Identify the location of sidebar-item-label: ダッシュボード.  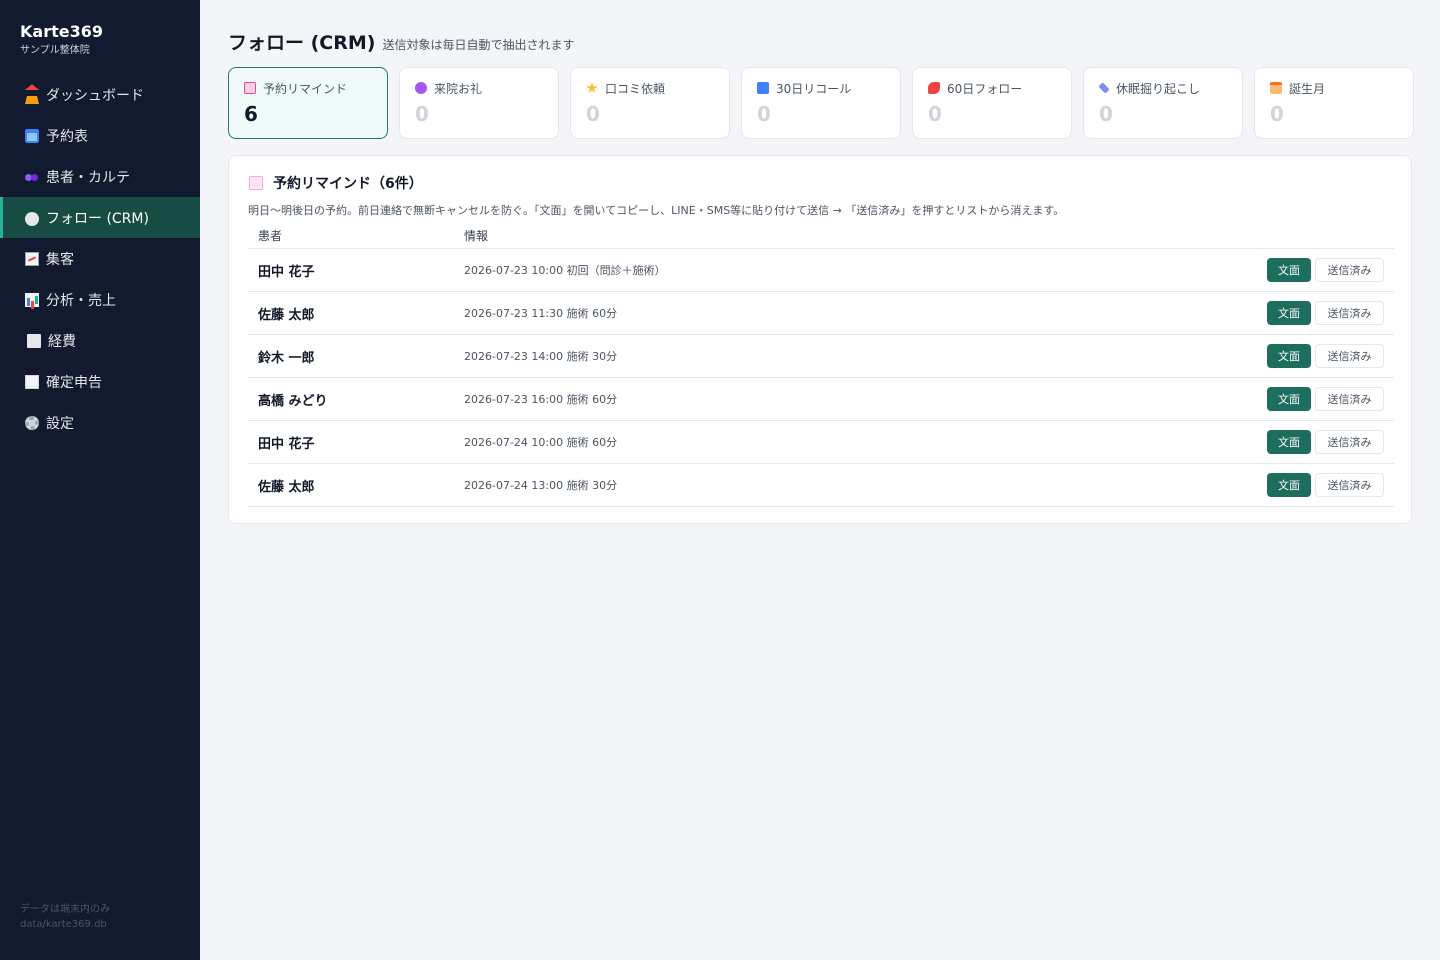
(95, 95).